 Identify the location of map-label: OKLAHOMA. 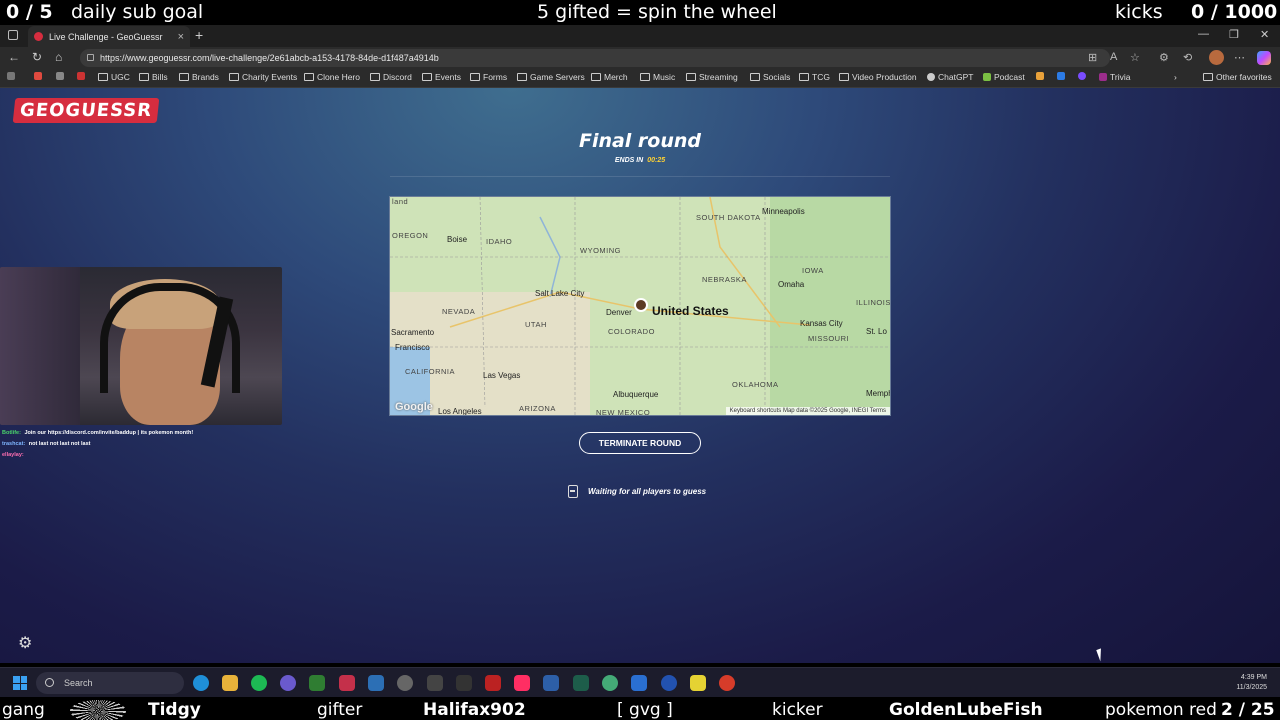
(755, 384).